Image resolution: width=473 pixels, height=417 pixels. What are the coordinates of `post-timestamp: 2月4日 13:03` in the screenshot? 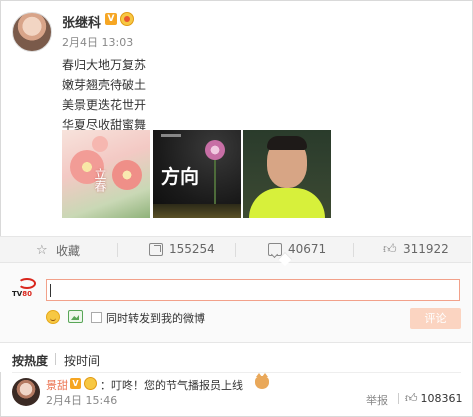 It's located at (97, 42).